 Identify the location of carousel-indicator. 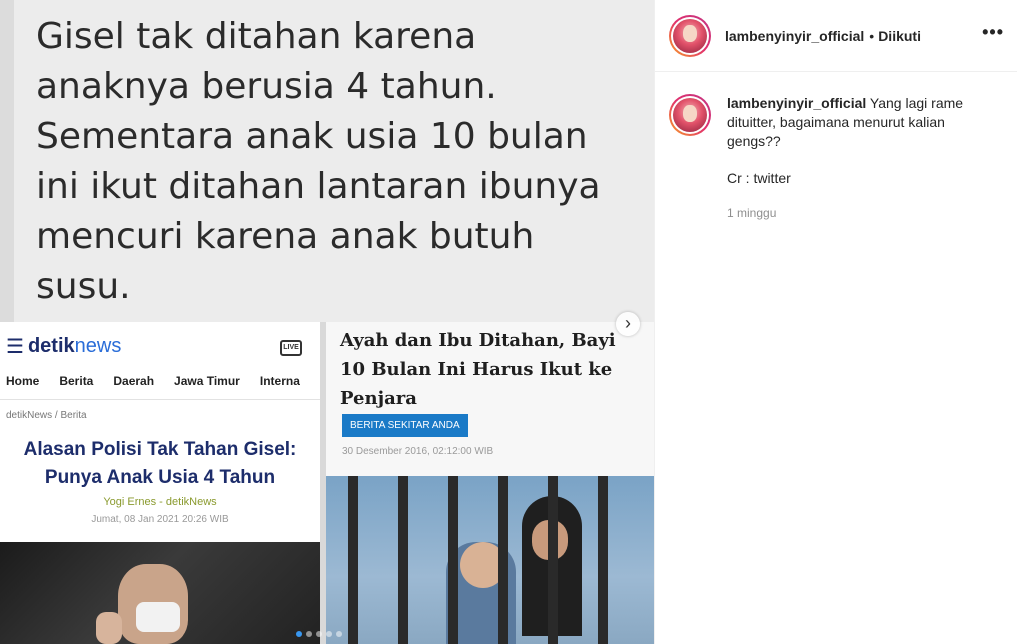
(319, 634).